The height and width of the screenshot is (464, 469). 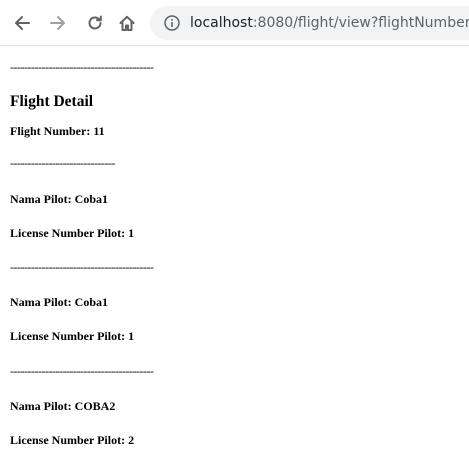 I want to click on forward-arrow-icon, so click(x=58, y=23).